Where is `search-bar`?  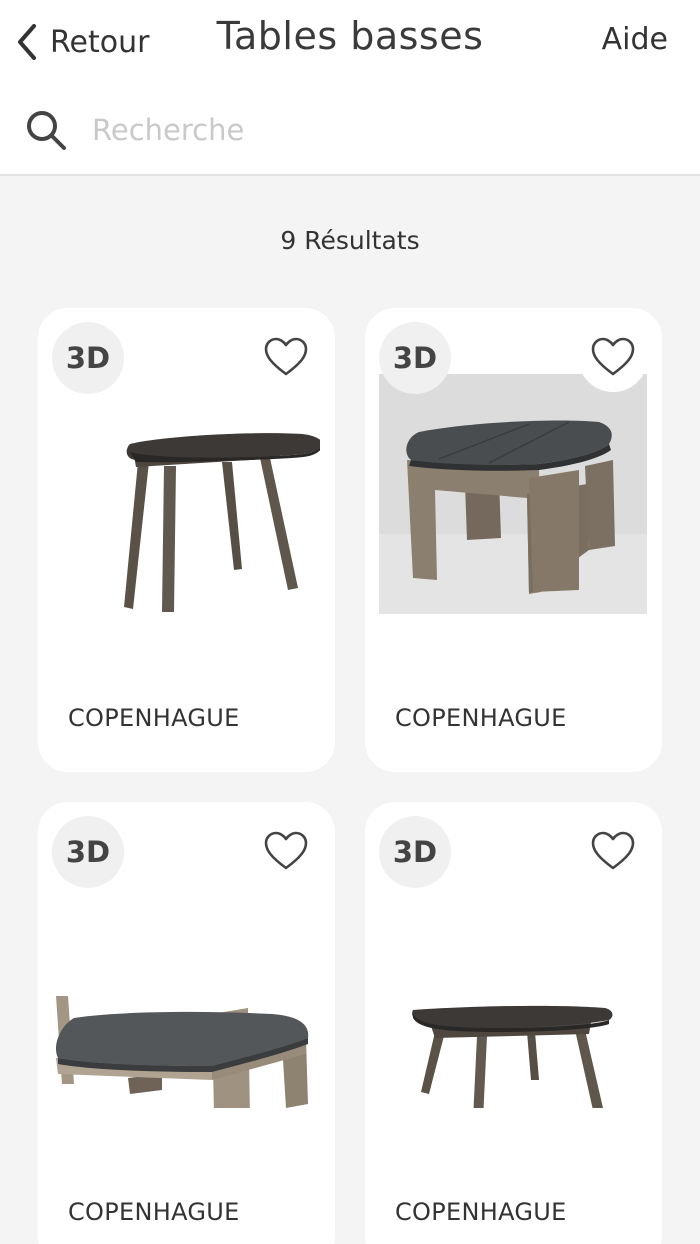 search-bar is located at coordinates (344, 130).